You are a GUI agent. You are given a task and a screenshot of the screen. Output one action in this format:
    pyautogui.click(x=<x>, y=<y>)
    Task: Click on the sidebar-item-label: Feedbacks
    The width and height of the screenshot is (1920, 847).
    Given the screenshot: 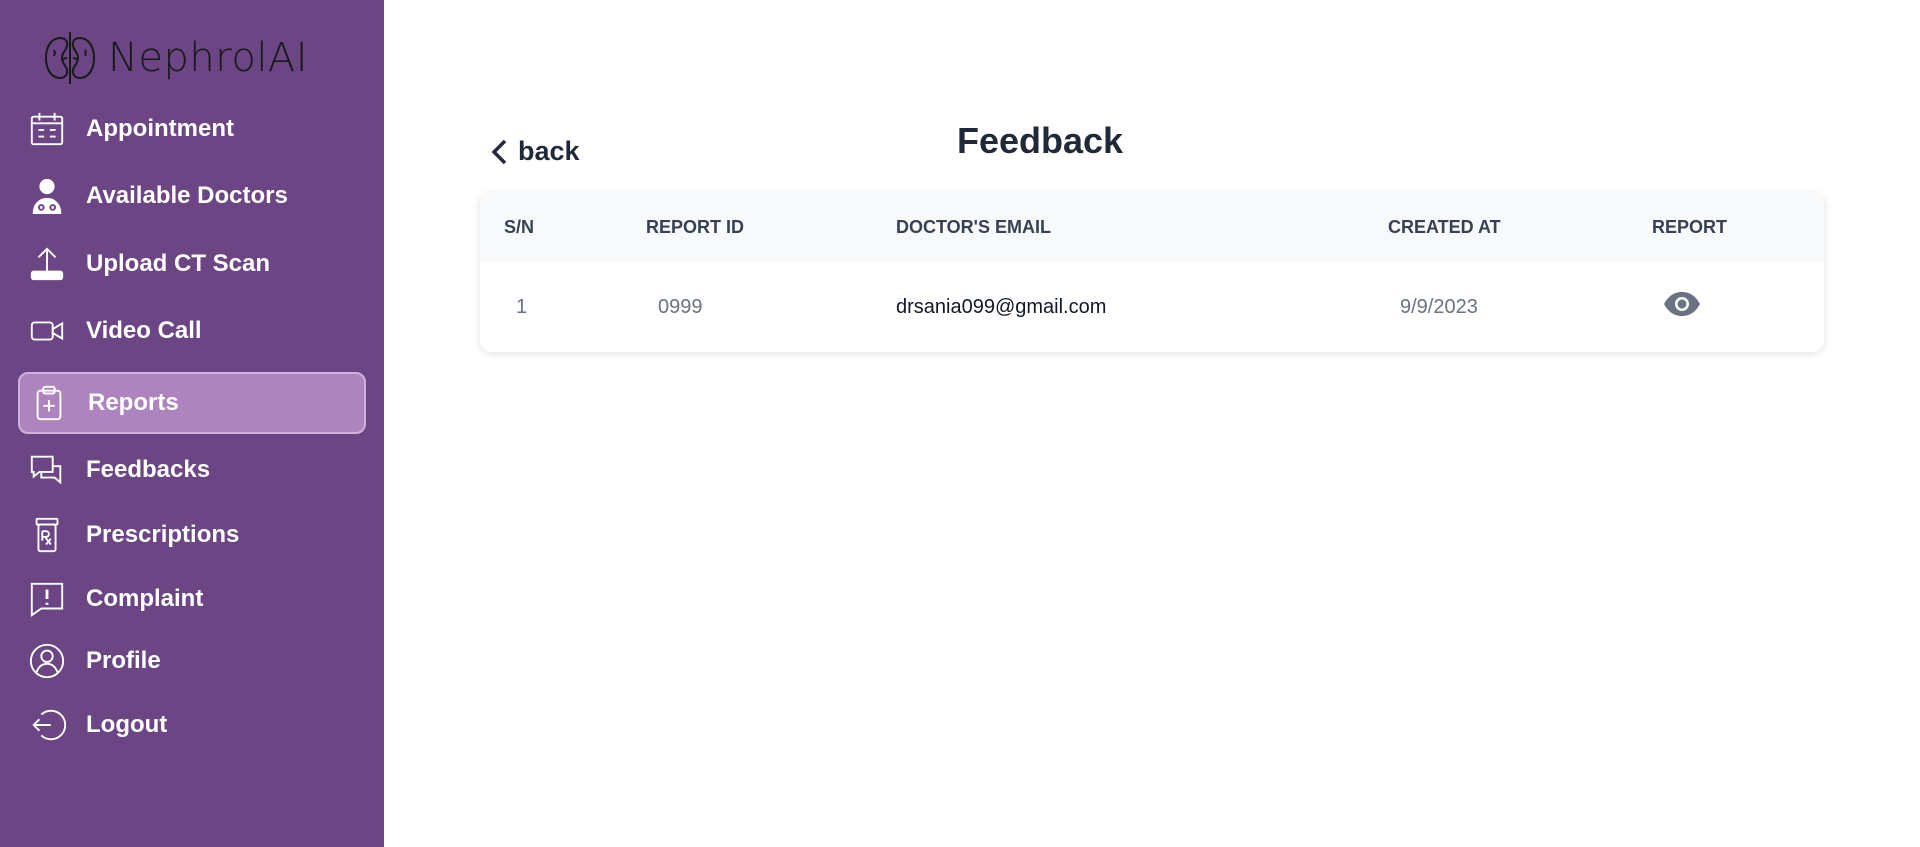 What is the action you would take?
    pyautogui.click(x=148, y=469)
    